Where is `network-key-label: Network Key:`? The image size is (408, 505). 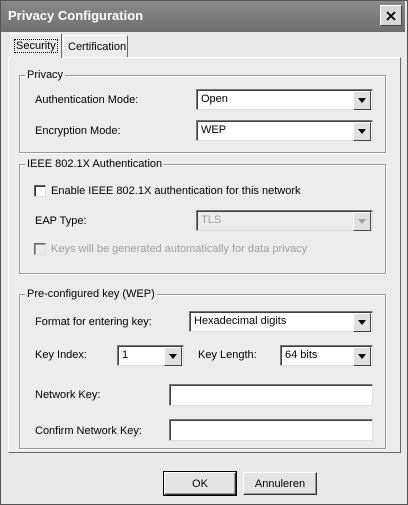
network-key-label: Network Key: is located at coordinates (68, 395).